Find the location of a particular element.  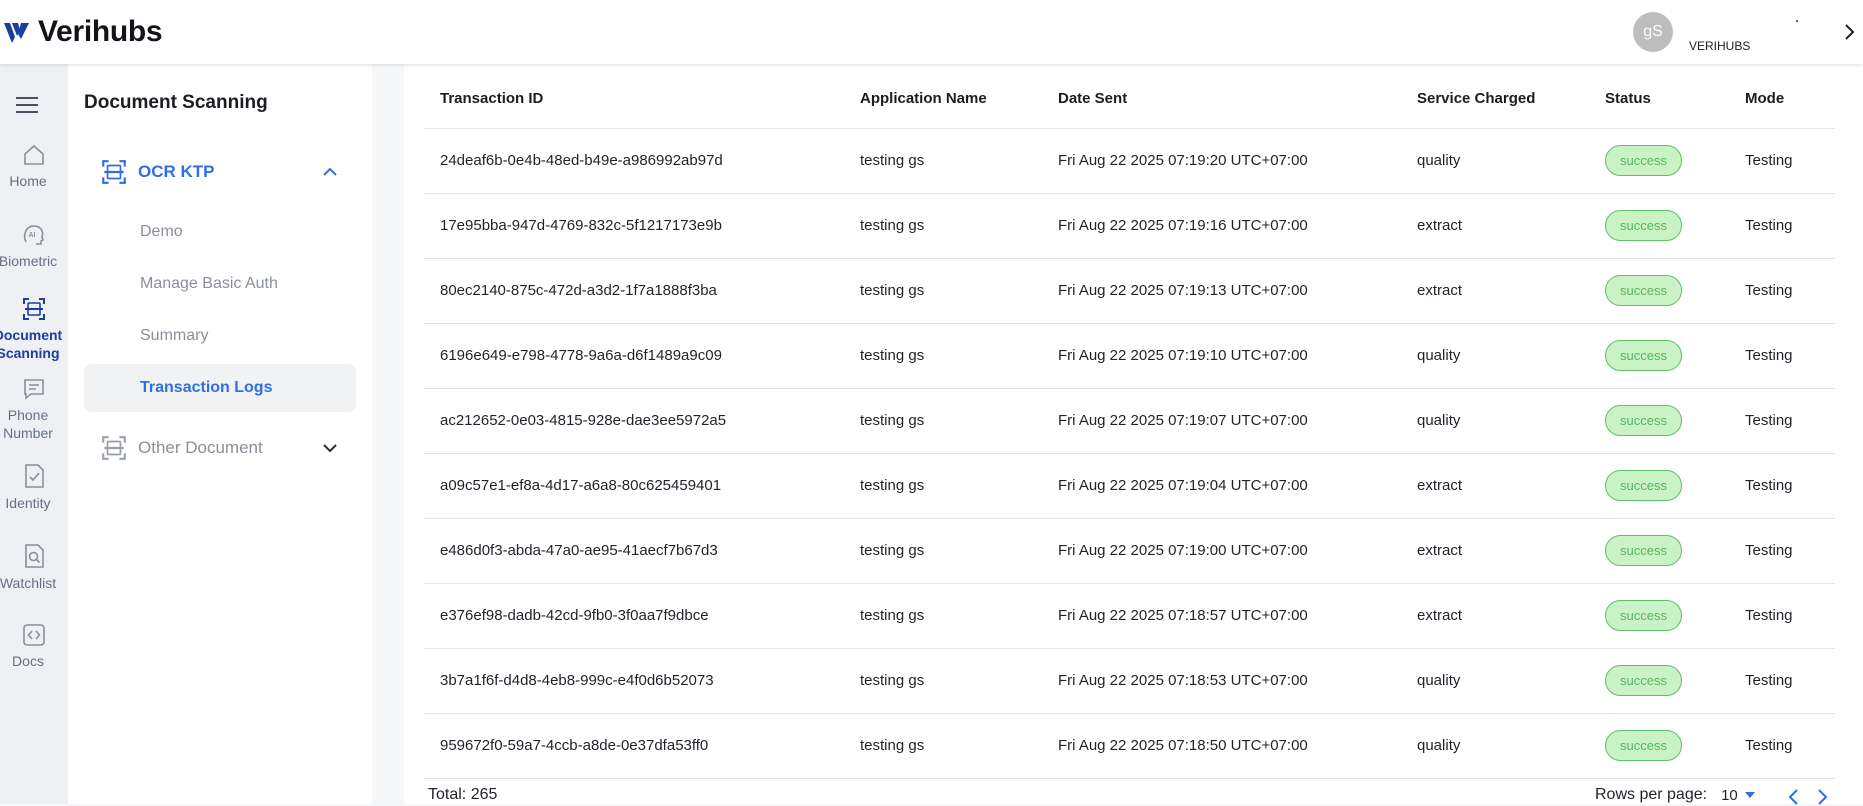

column-header-application-name: Application Name is located at coordinates (943, 99).